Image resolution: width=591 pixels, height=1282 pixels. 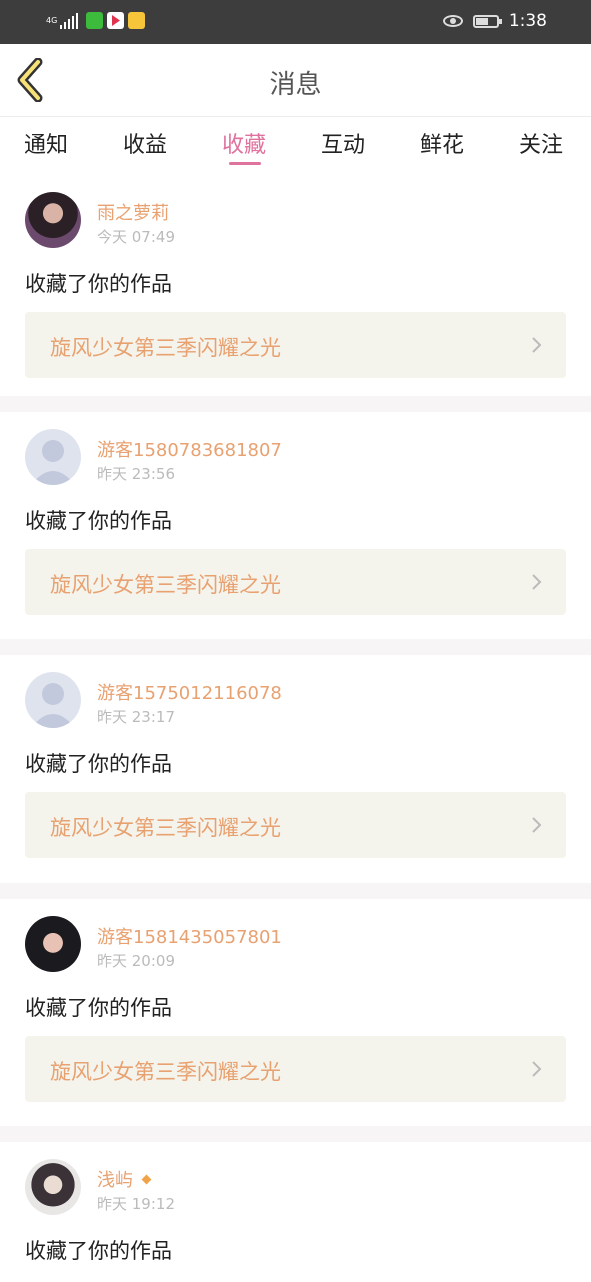 What do you see at coordinates (295, 145) in the screenshot?
I see `tab-bar: 通知 收益 收藏 互动 鲜花 关注` at bounding box center [295, 145].